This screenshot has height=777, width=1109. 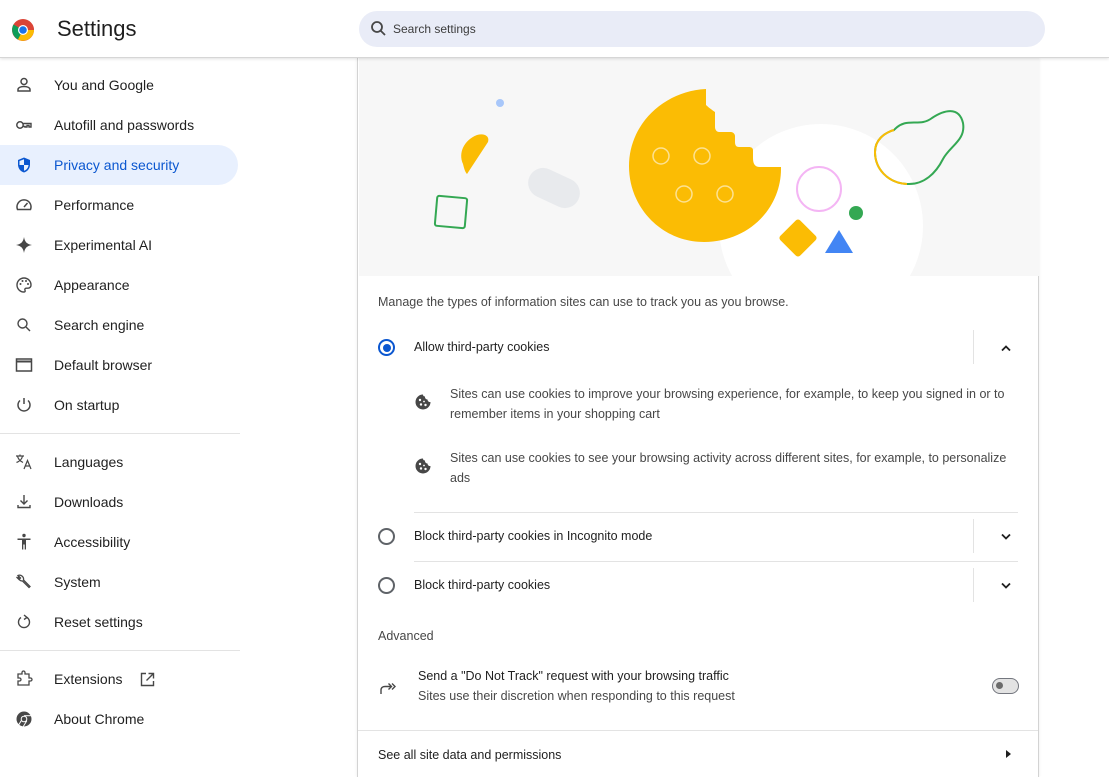 What do you see at coordinates (89, 502) in the screenshot?
I see `sidebar-item-label: Downloads` at bounding box center [89, 502].